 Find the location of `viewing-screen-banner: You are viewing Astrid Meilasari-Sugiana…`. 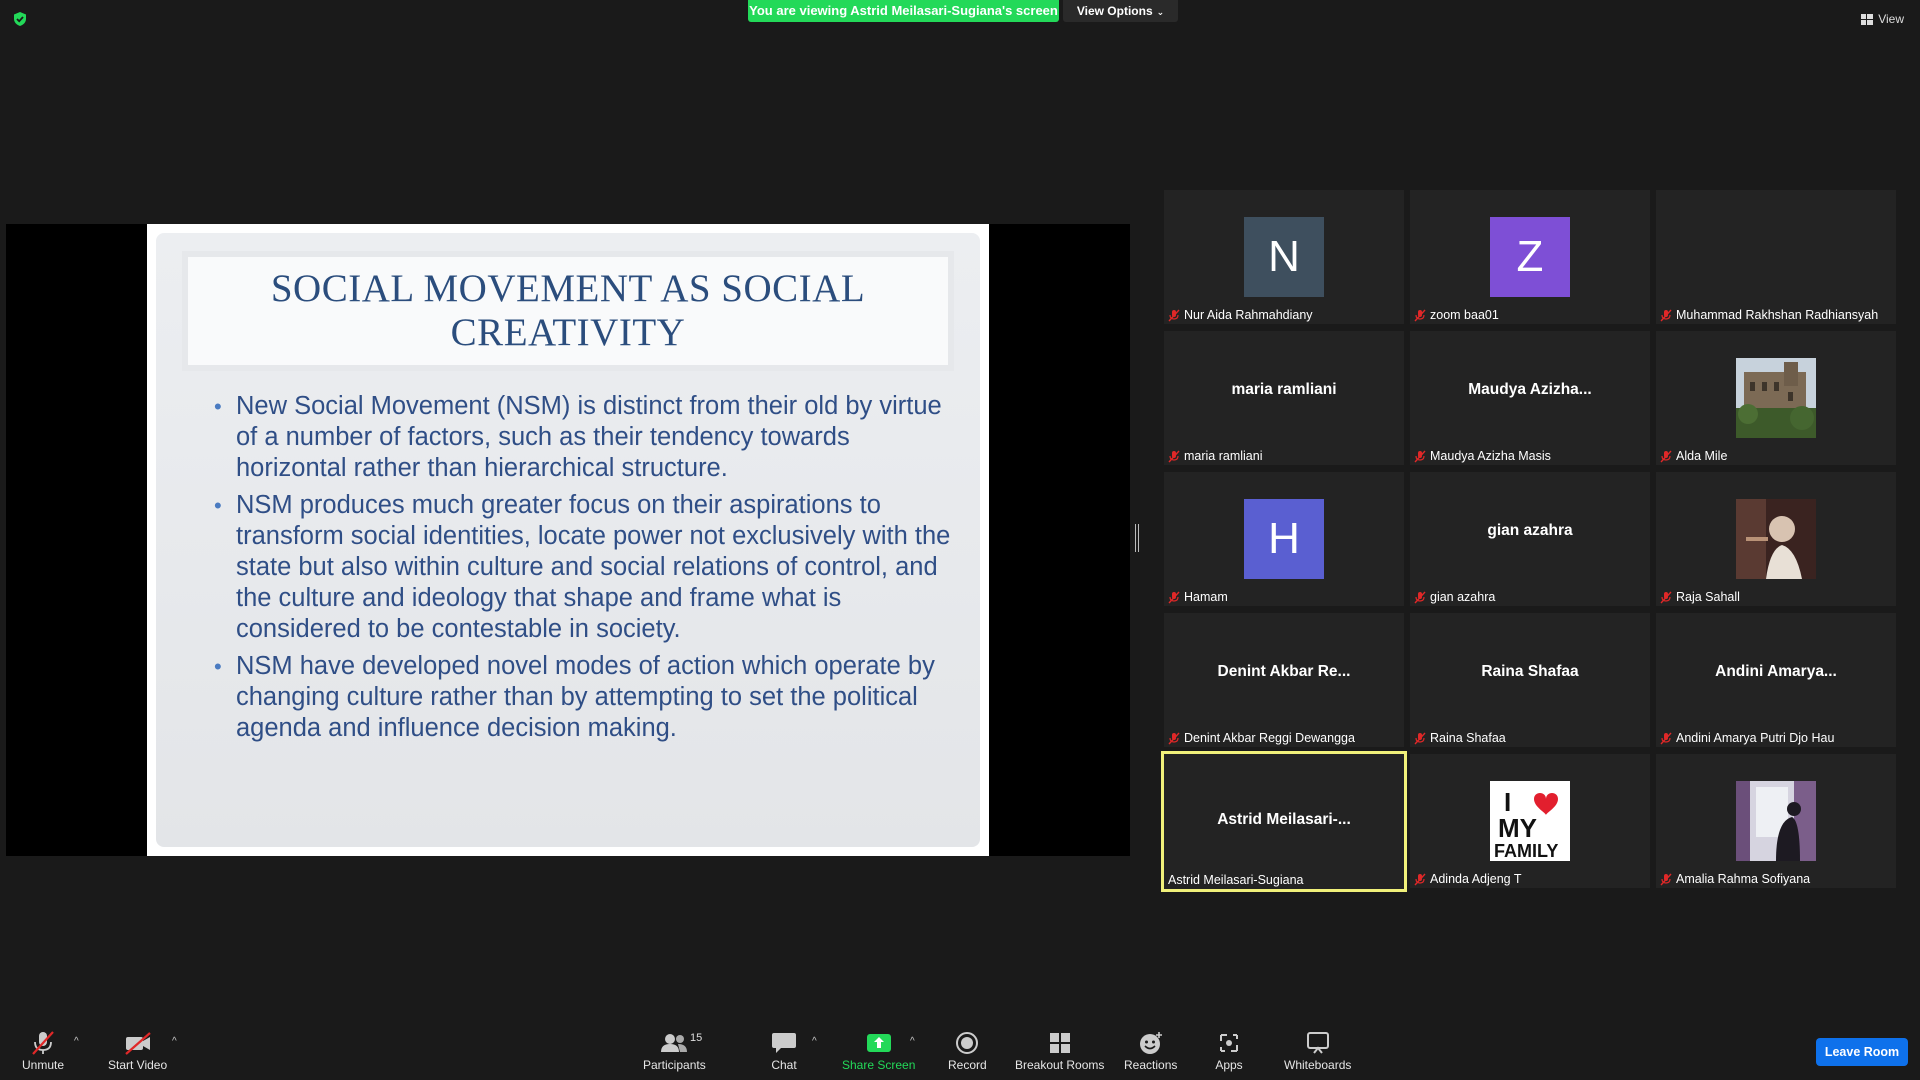

viewing-screen-banner: You are viewing Astrid Meilasari-Sugiana… is located at coordinates (903, 11).